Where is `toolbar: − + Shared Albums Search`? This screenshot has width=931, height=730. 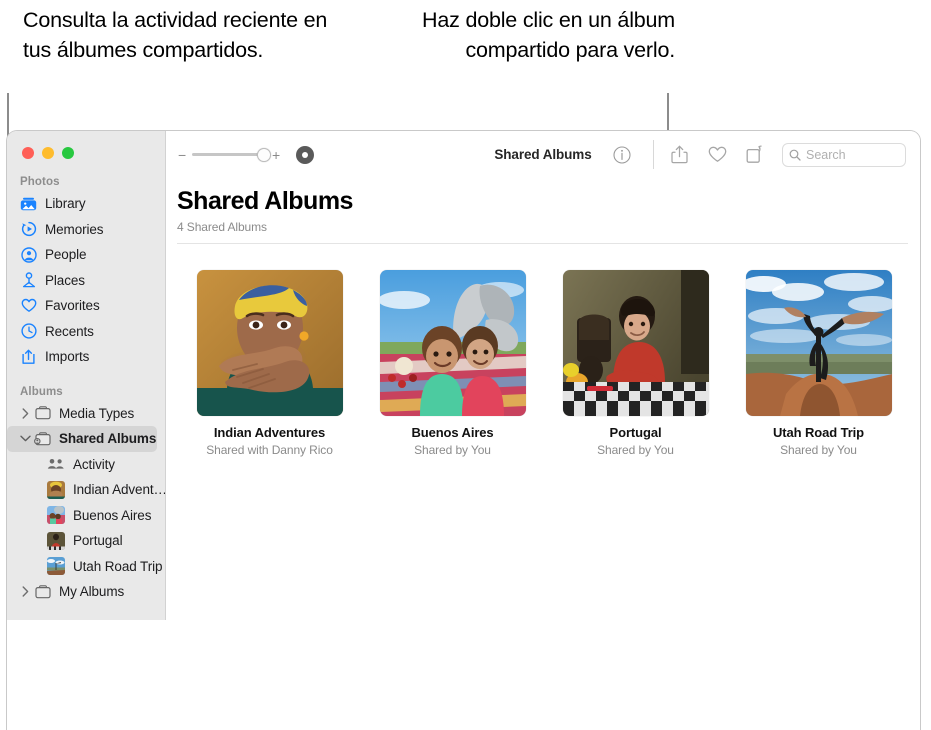
toolbar: − + Shared Albums Search is located at coordinates (543, 154).